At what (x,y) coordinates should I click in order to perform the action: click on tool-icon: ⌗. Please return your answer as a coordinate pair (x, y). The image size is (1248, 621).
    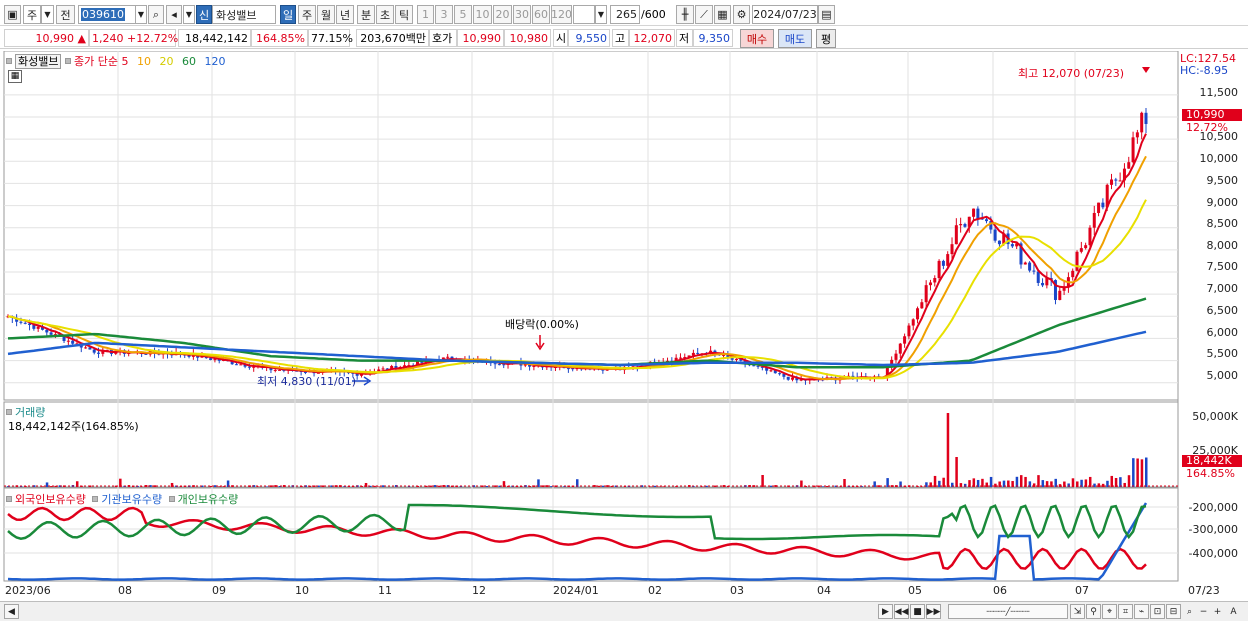
    Looking at the image, I should click on (1125, 611).